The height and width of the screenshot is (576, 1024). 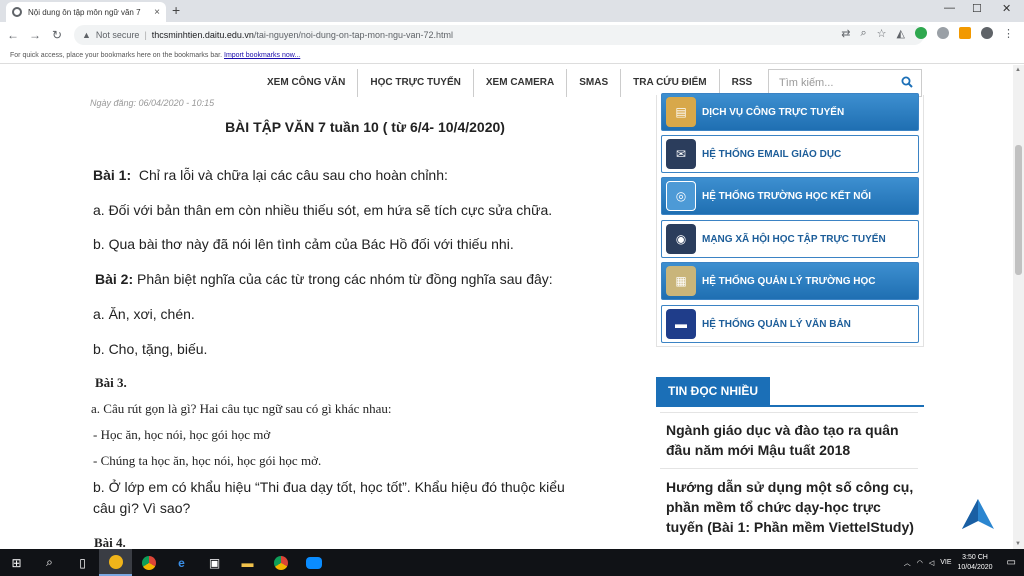 I want to click on browser-tabstrip: Nội dung ôn tập môn ngữ văn 7 × + — ☐ ✕, so click(x=512, y=11).